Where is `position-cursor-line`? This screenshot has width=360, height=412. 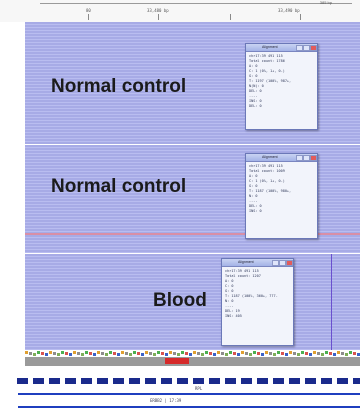
position-cursor-line is located at coordinates (331, 302).